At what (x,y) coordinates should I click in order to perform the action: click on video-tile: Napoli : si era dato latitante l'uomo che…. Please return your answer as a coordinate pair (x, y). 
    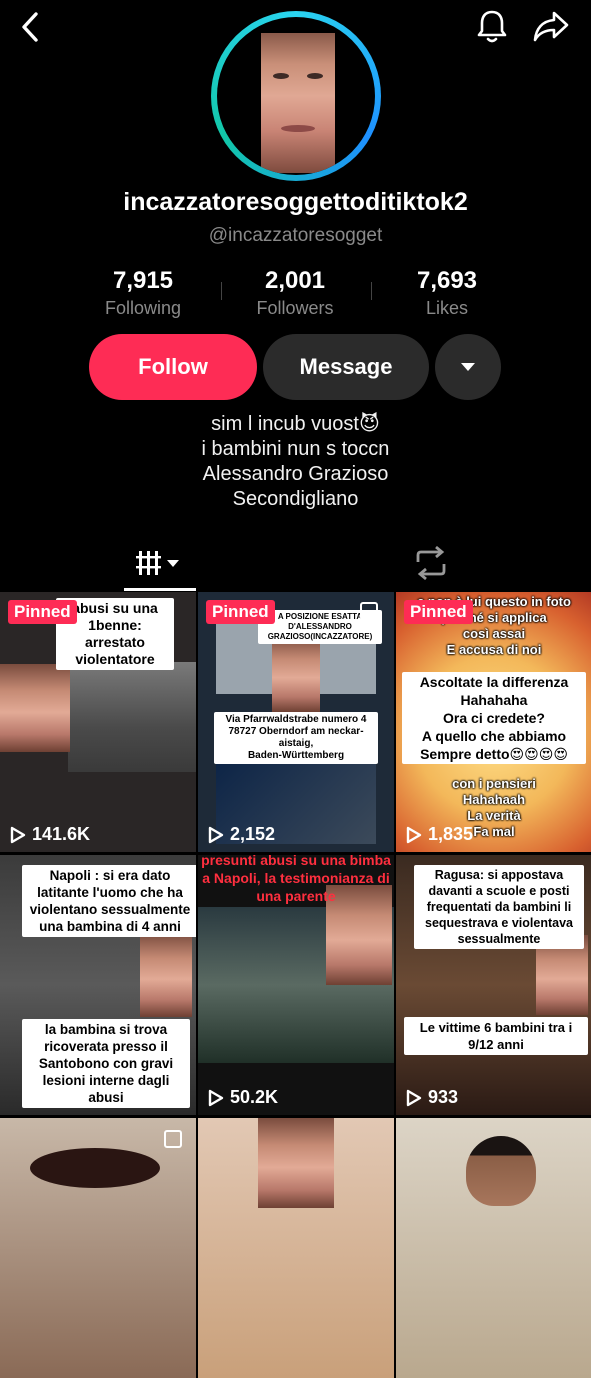
    Looking at the image, I should click on (98, 985).